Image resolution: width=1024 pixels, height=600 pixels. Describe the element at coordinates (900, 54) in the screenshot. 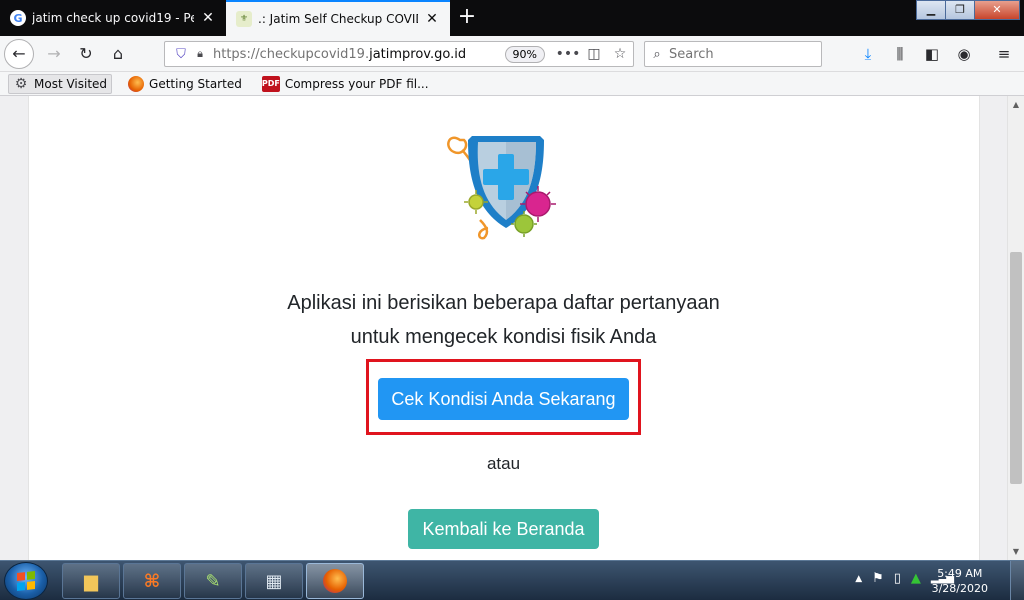

I see `library-icon: ⫼` at that location.